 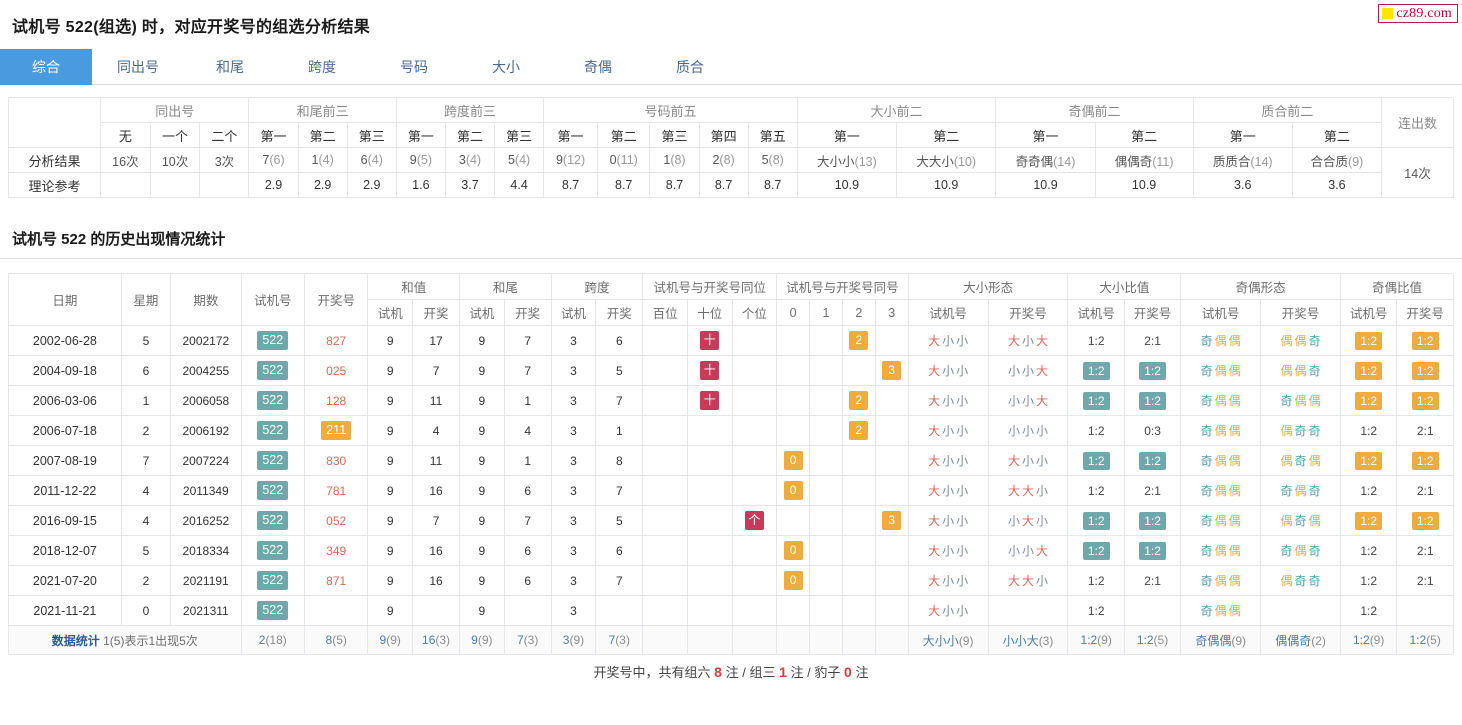 What do you see at coordinates (65, 430) in the screenshot?
I see `row-date: 2006-07-18` at bounding box center [65, 430].